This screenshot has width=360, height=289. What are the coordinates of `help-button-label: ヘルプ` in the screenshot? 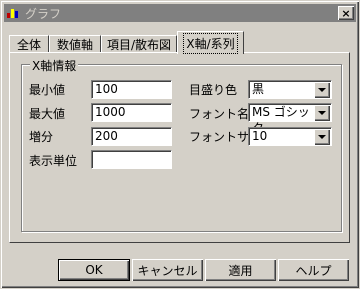 It's located at (313, 270).